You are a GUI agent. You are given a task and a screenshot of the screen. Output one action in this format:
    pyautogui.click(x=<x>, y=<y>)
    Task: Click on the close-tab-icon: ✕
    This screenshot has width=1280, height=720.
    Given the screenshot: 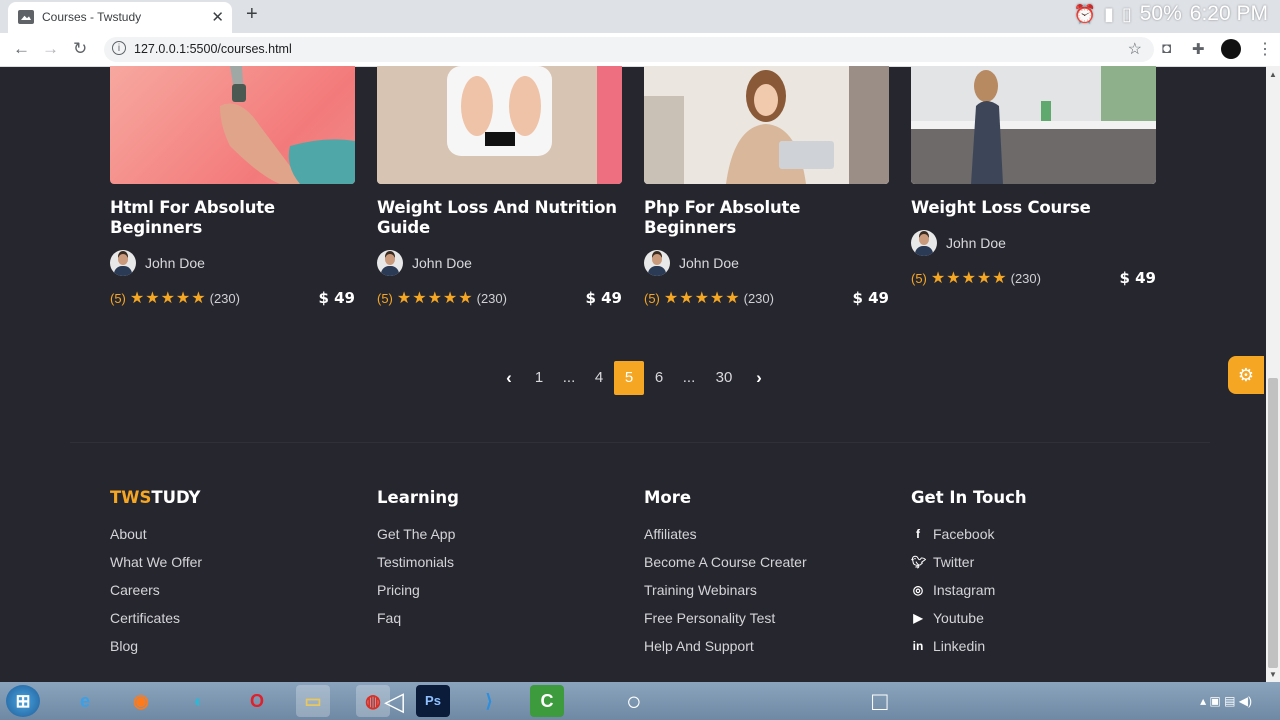 What is the action you would take?
    pyautogui.click(x=217, y=17)
    